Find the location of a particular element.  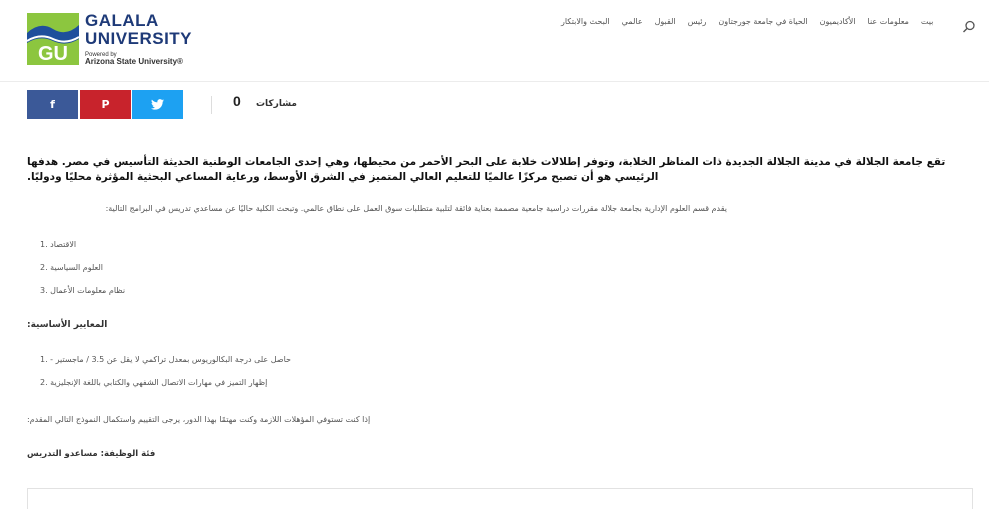

share-count: 0 is located at coordinates (237, 101).